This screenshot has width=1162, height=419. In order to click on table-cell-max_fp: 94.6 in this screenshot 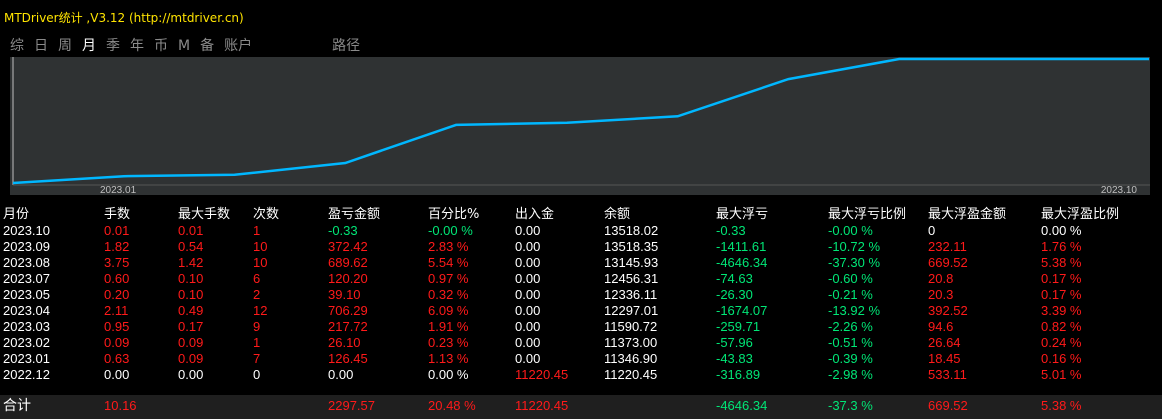, I will do `click(941, 326)`.